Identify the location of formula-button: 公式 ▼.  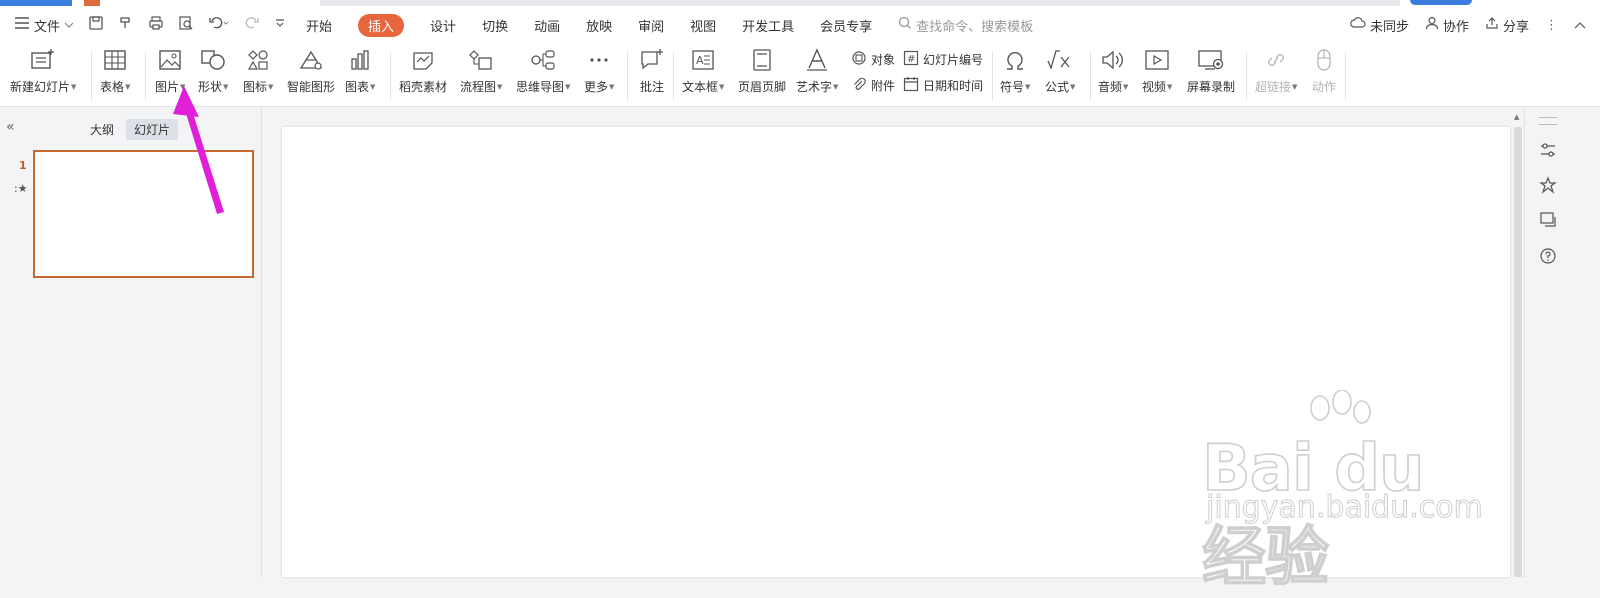
(1060, 70).